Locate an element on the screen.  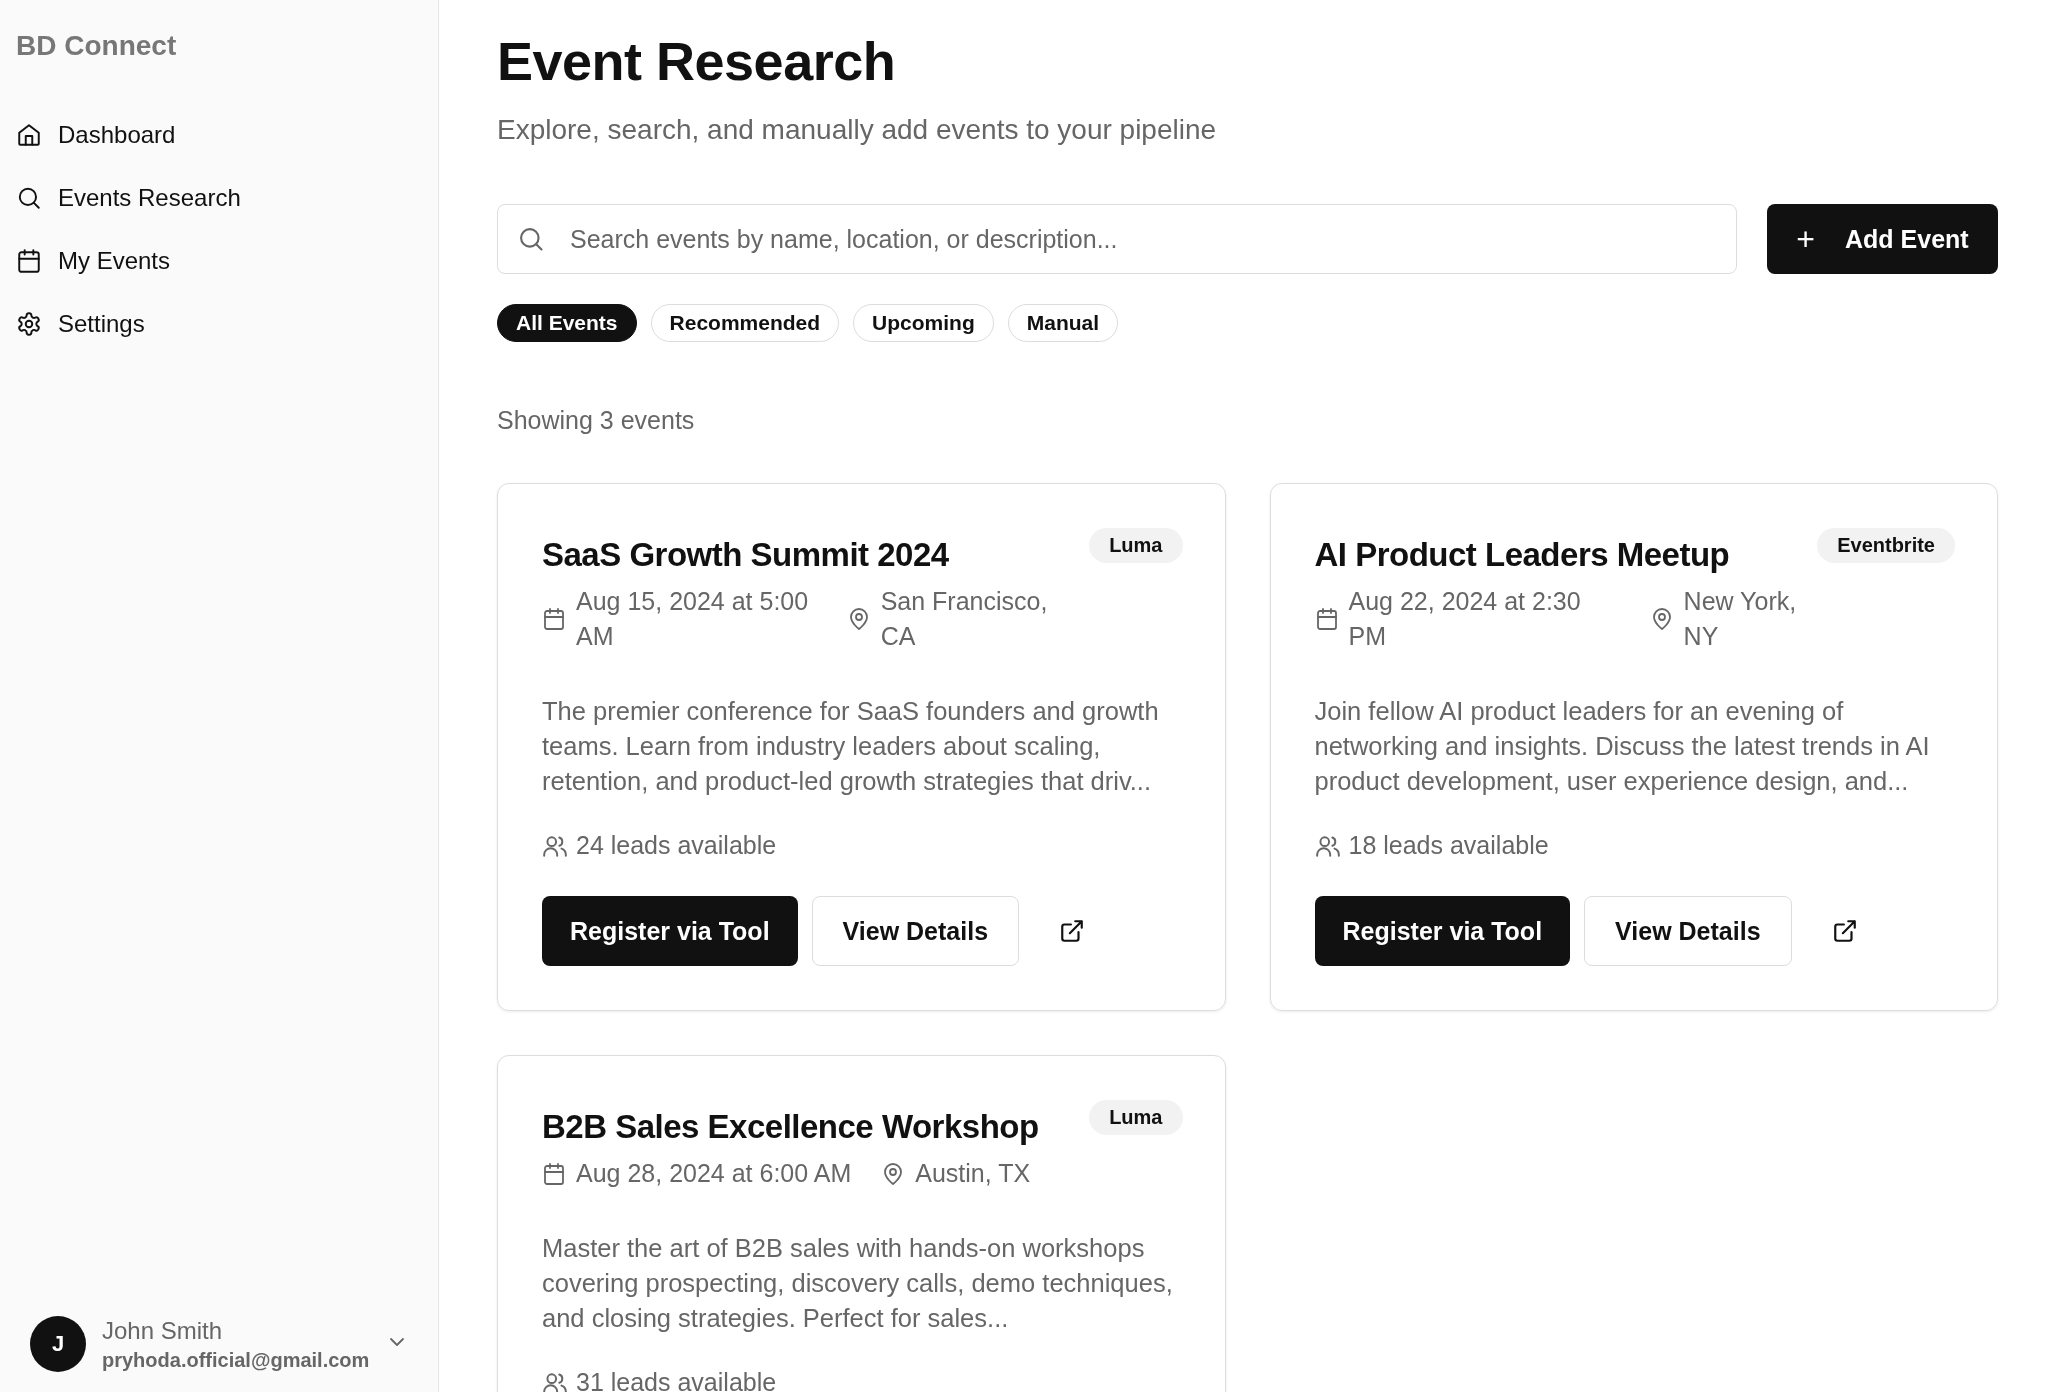
event-title: AI Product Leaders Meetup is located at coordinates (1522, 555).